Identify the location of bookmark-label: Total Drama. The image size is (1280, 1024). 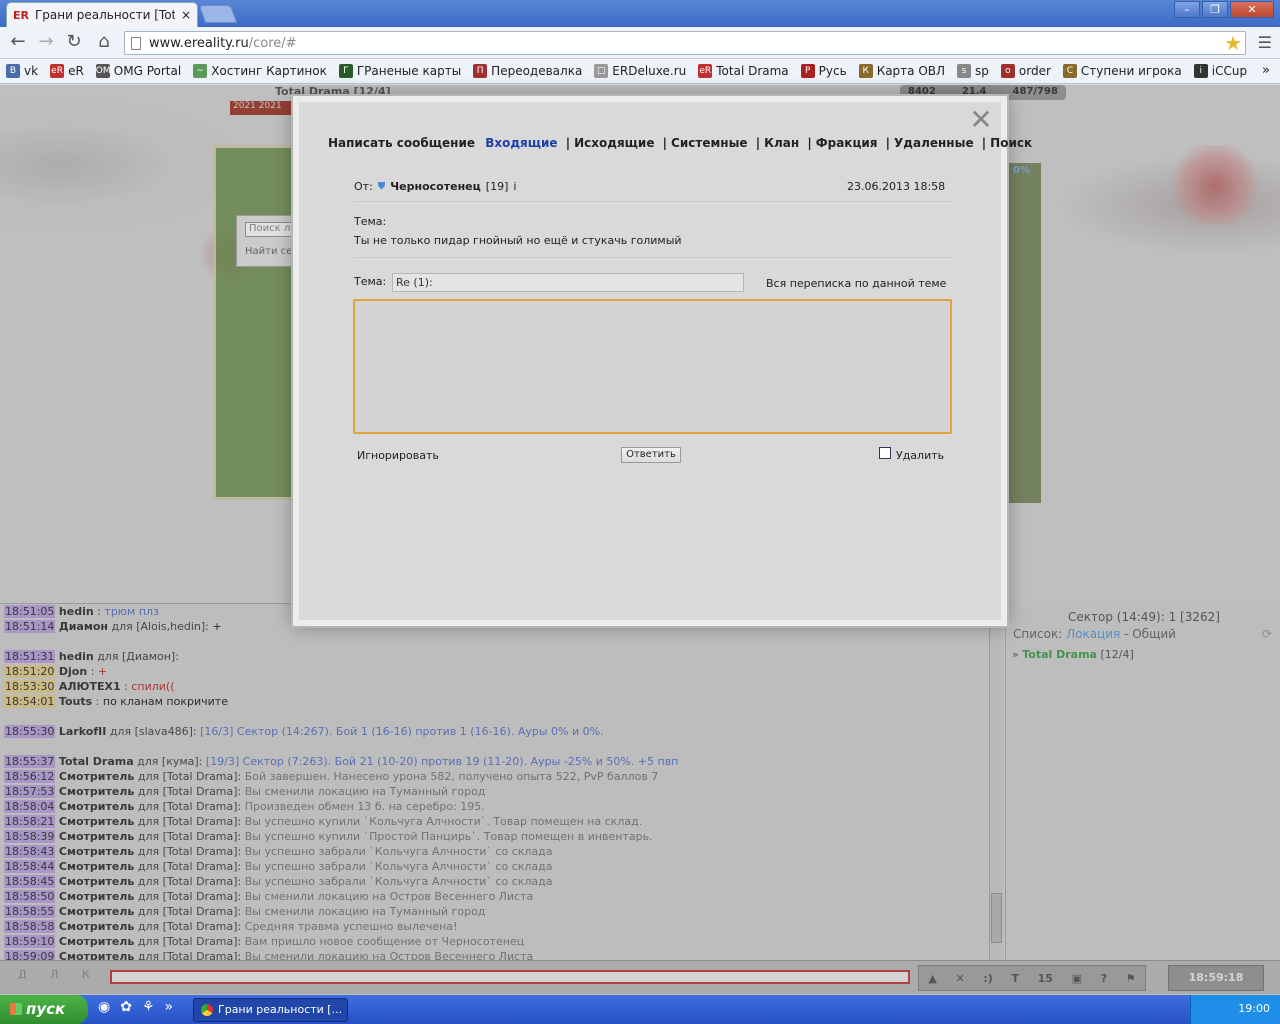
(752, 71).